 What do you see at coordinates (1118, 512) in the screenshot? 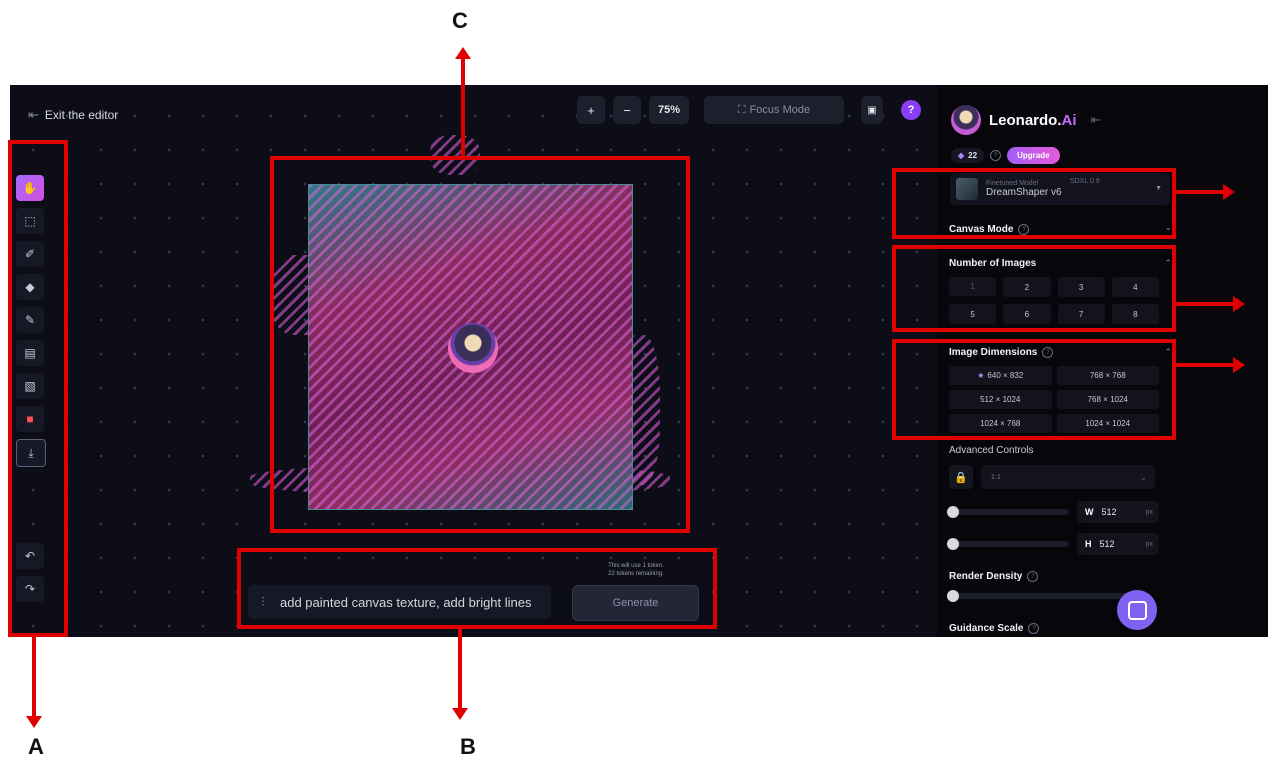
I see `width-field: W 512 px` at bounding box center [1118, 512].